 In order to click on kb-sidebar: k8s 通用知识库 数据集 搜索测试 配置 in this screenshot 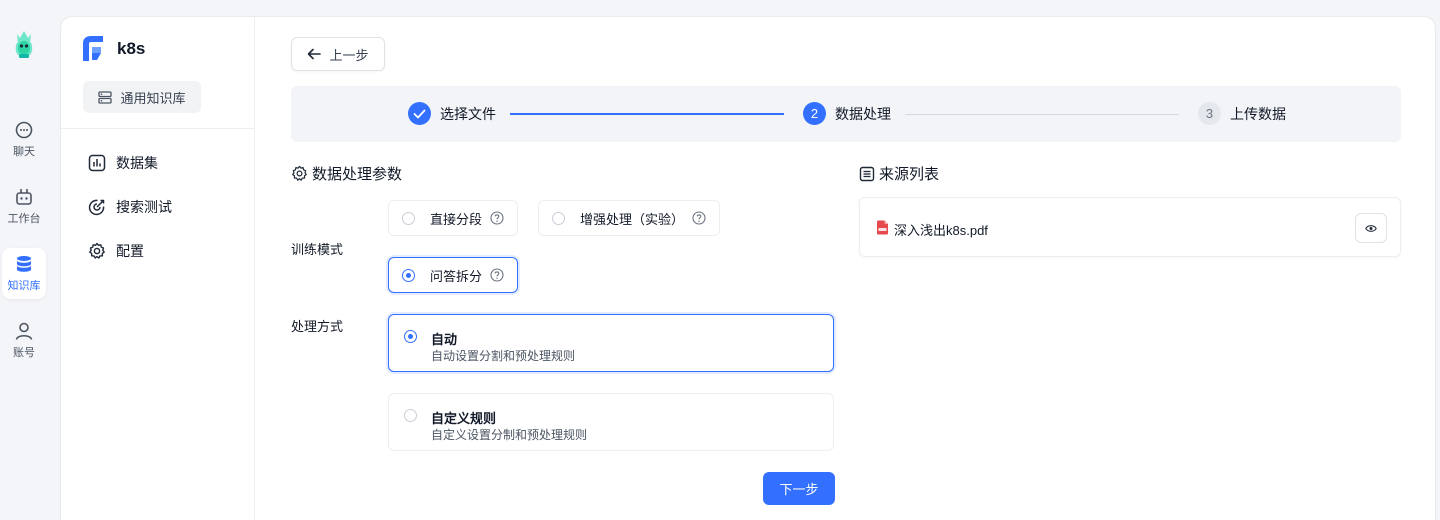, I will do `click(158, 268)`.